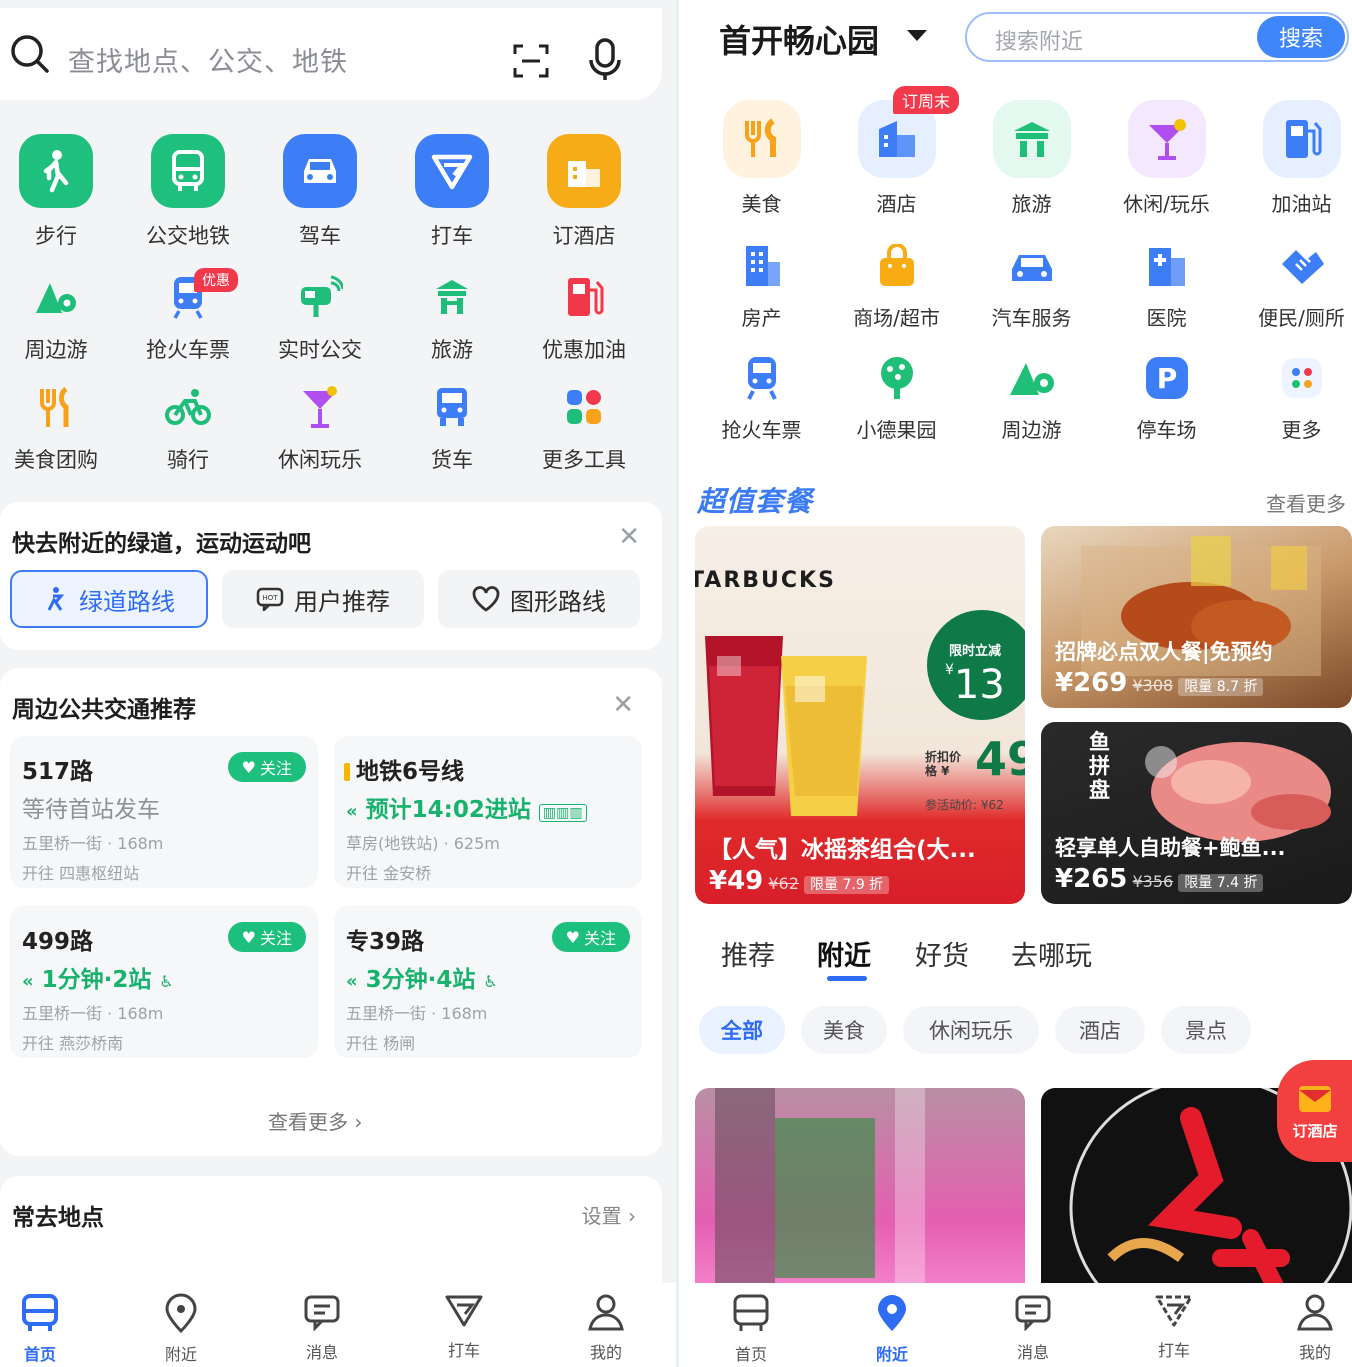 The image size is (1352, 1367). Describe the element at coordinates (320, 318) in the screenshot. I see `tool-realtime-bus: 实时公交` at that location.